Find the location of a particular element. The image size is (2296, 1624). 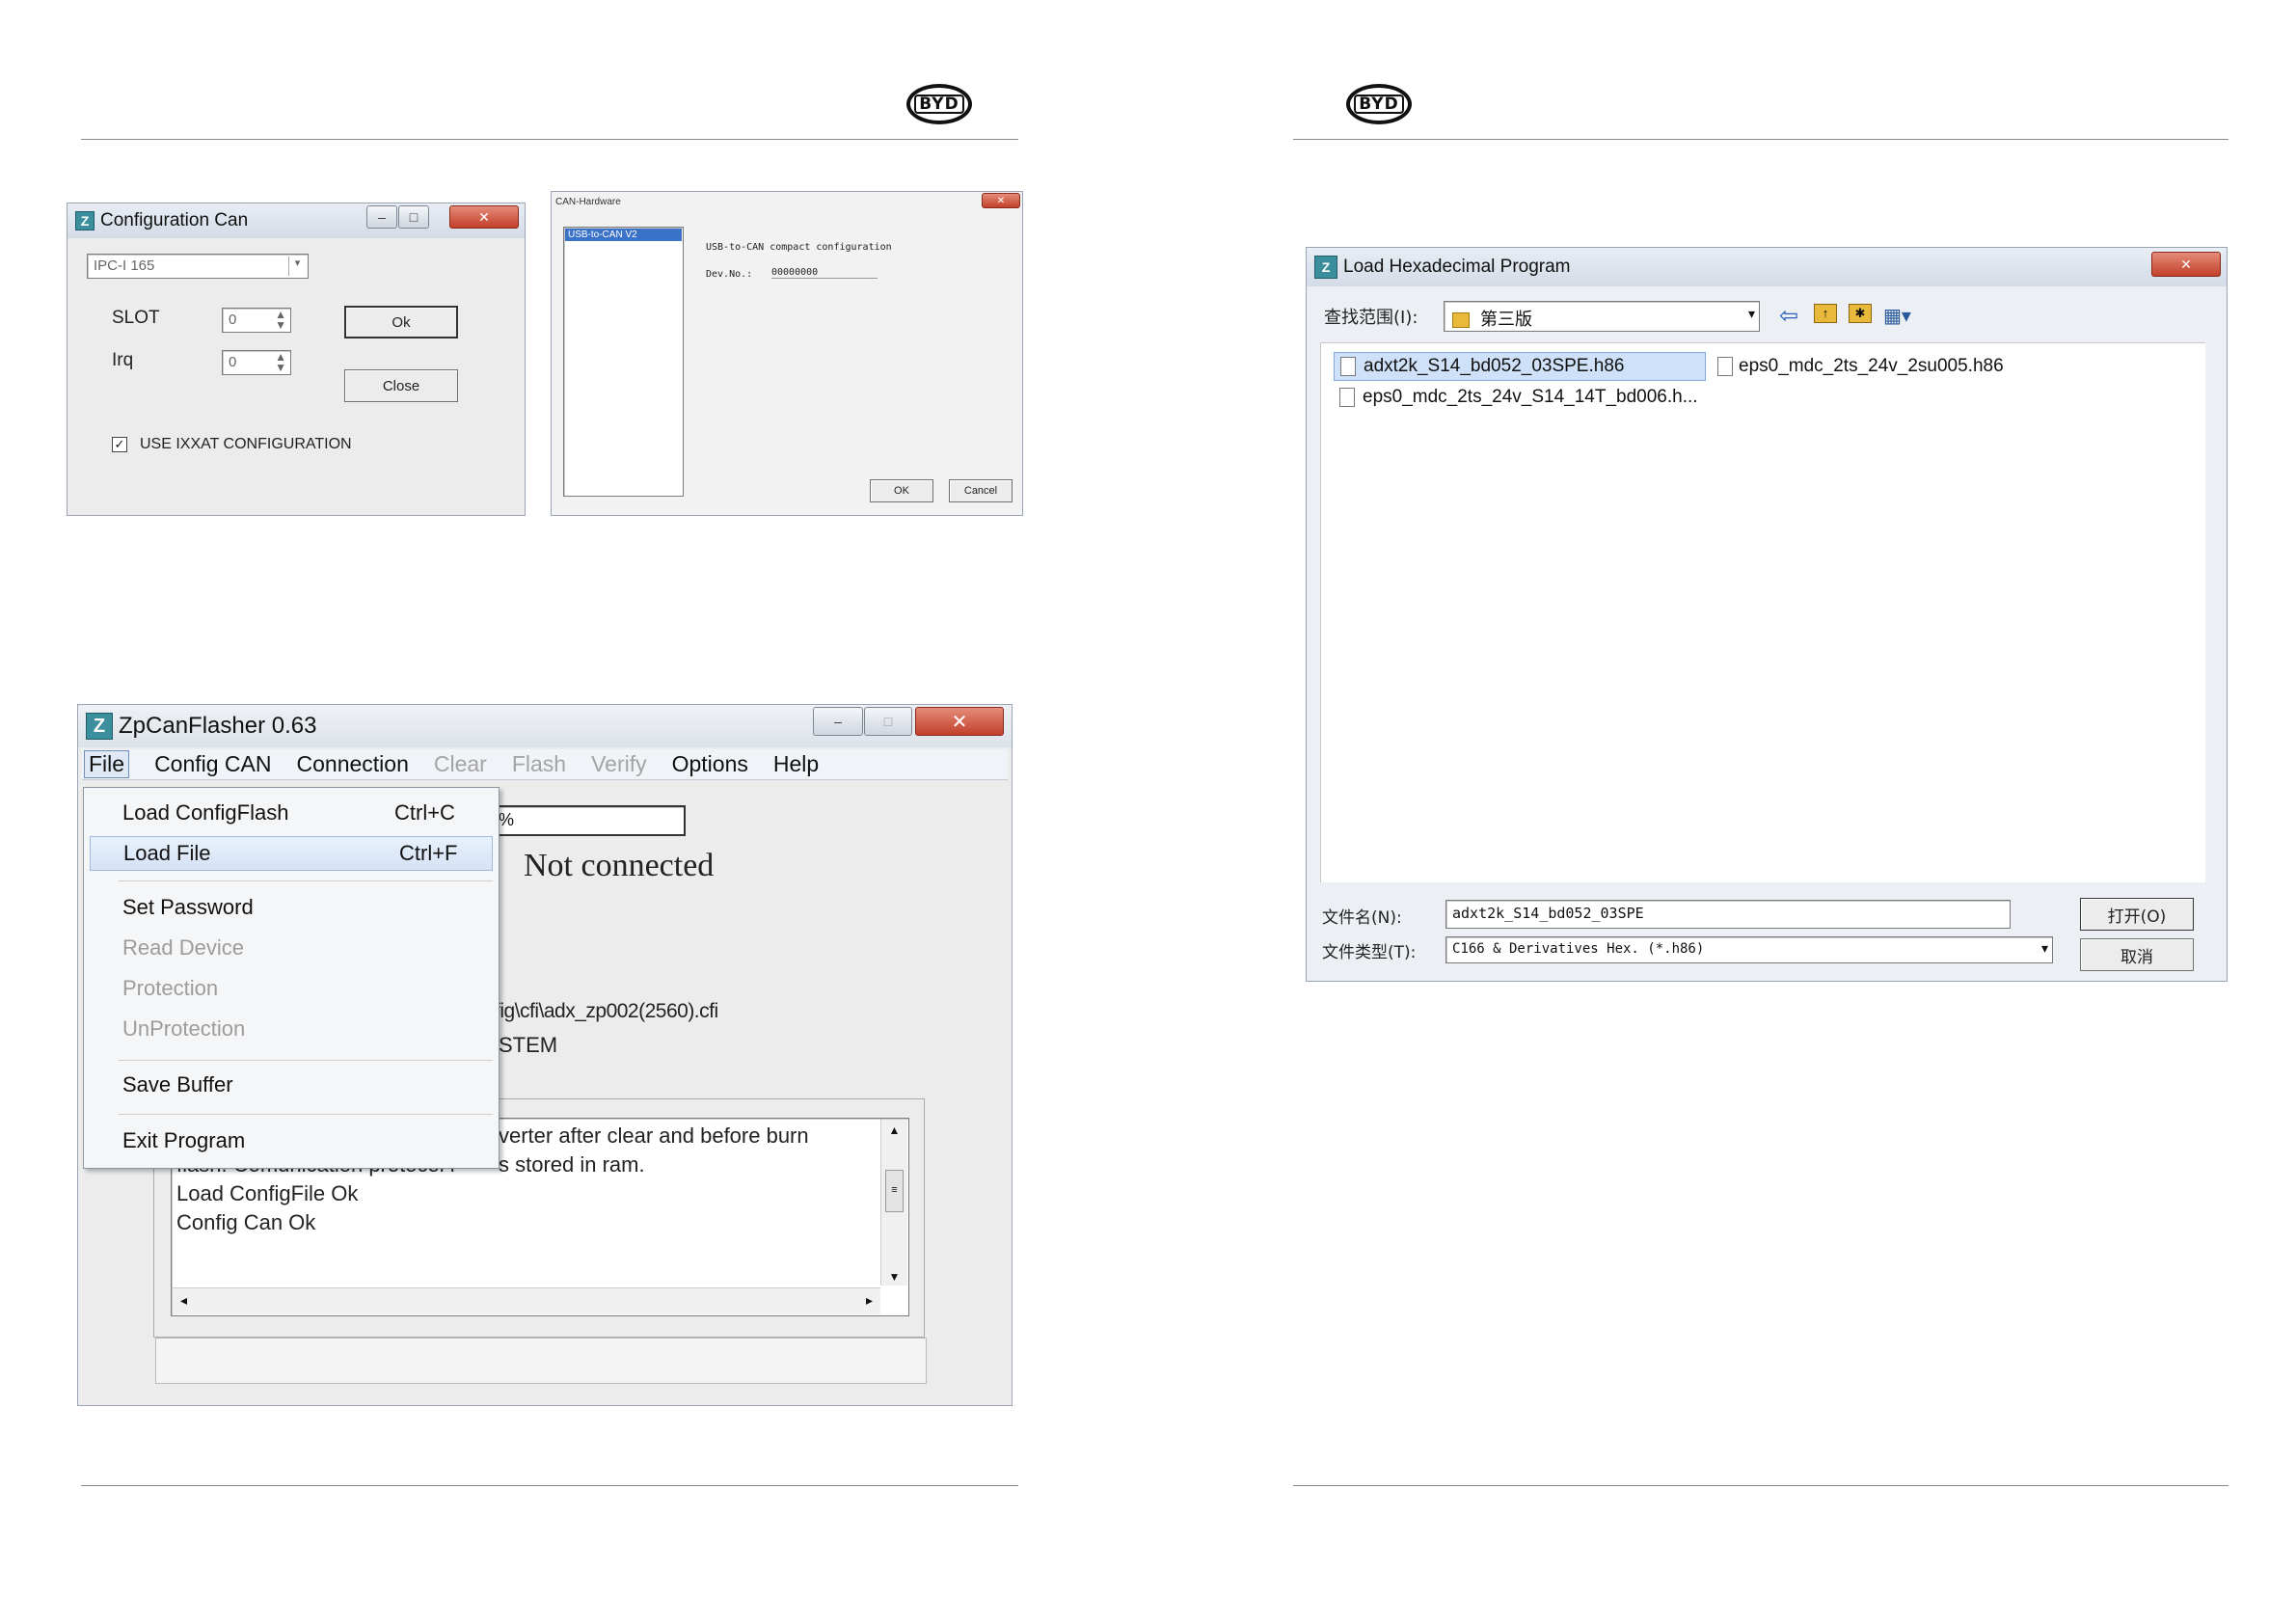

menu-item-unprotection: UnProtection is located at coordinates (291, 1029).